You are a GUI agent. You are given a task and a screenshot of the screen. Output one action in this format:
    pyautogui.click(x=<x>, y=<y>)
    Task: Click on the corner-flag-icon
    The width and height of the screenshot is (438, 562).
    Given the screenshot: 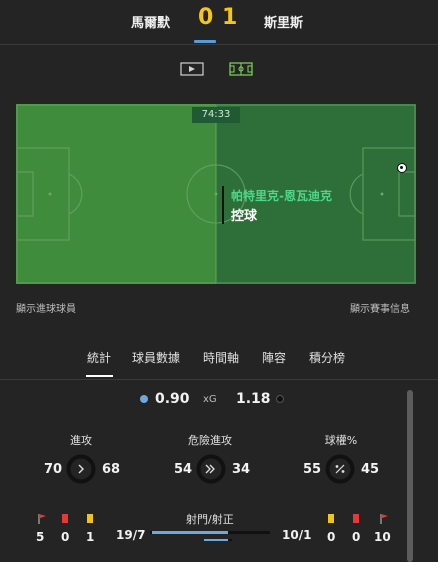 What is the action you would take?
    pyautogui.click(x=42, y=519)
    